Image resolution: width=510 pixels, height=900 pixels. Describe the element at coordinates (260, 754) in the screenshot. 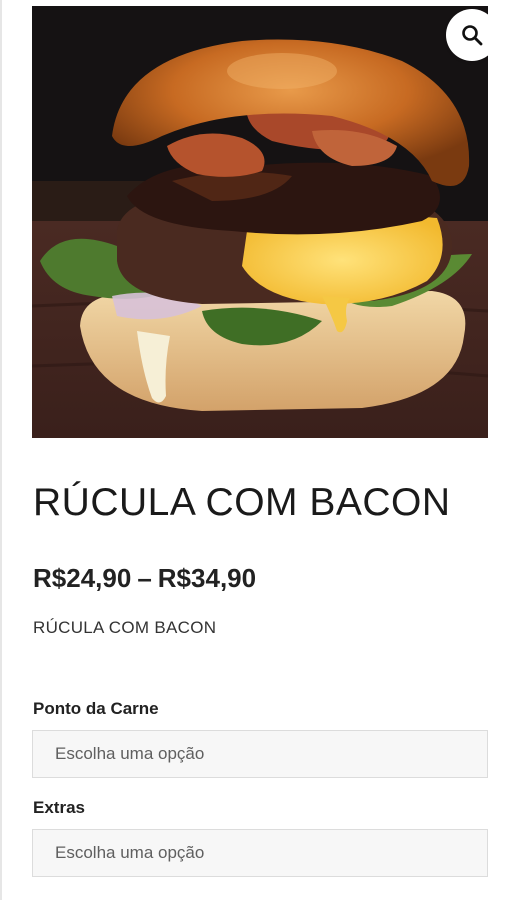

I see `meat-doneness-select: Escolha uma opção` at that location.